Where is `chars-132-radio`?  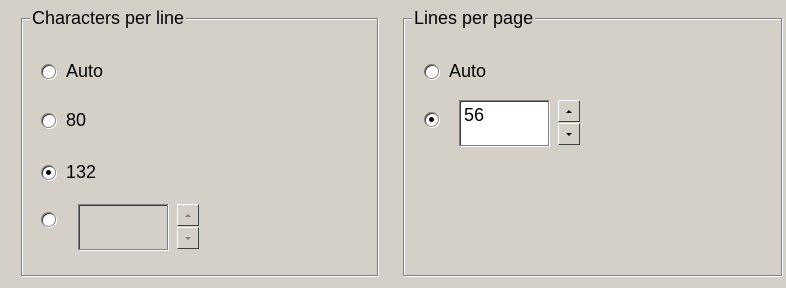 chars-132-radio is located at coordinates (48, 172).